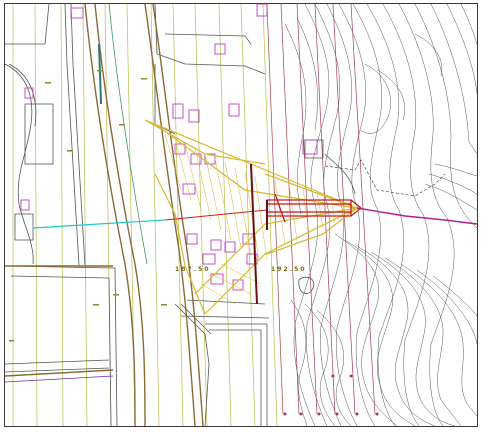 The image size is (500, 432). I want to click on station-label-right: 1 9 2 . 5 0, so click(288, 269).